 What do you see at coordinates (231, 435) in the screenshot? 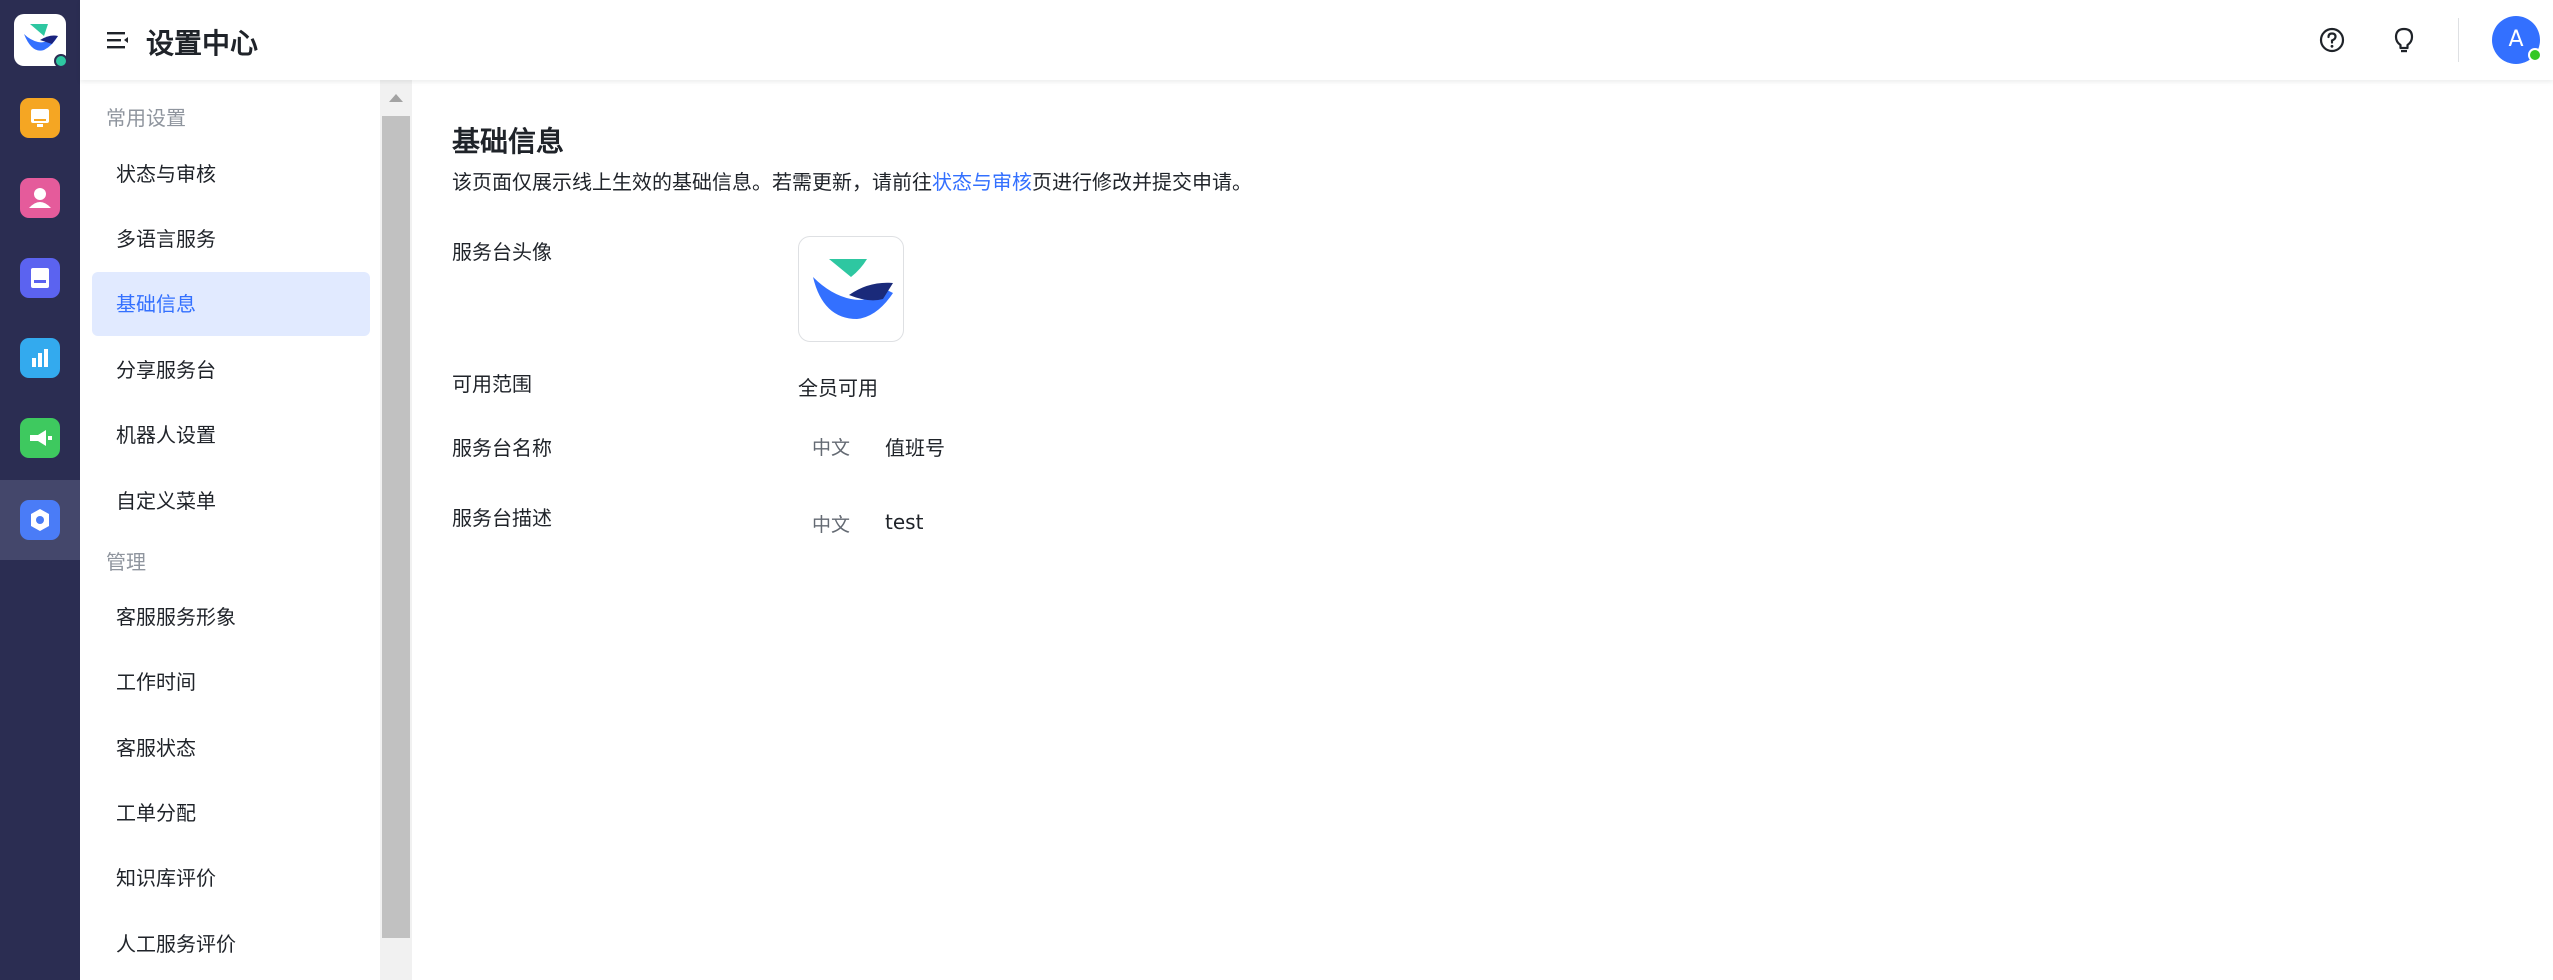
I see `sidebar-item-bot-settings: 机器人设置` at bounding box center [231, 435].